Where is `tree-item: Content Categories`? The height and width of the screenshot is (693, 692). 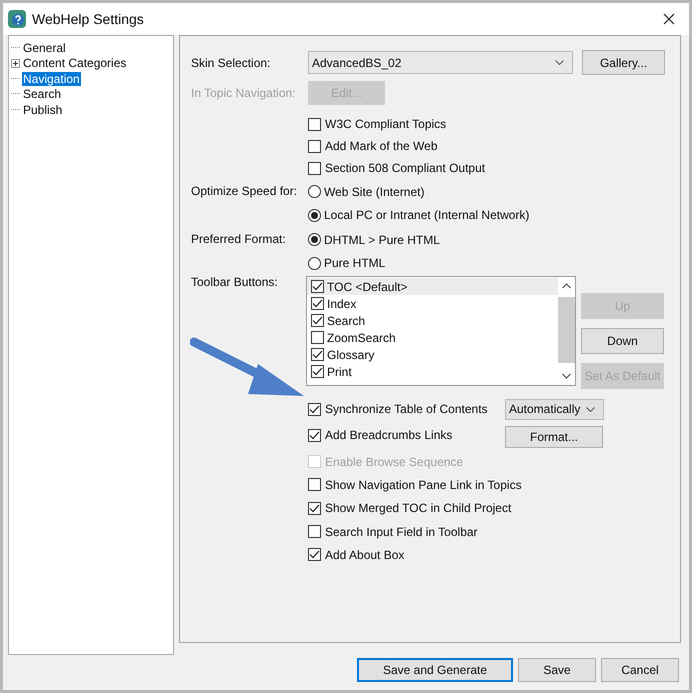 tree-item: Content Categories is located at coordinates (75, 63).